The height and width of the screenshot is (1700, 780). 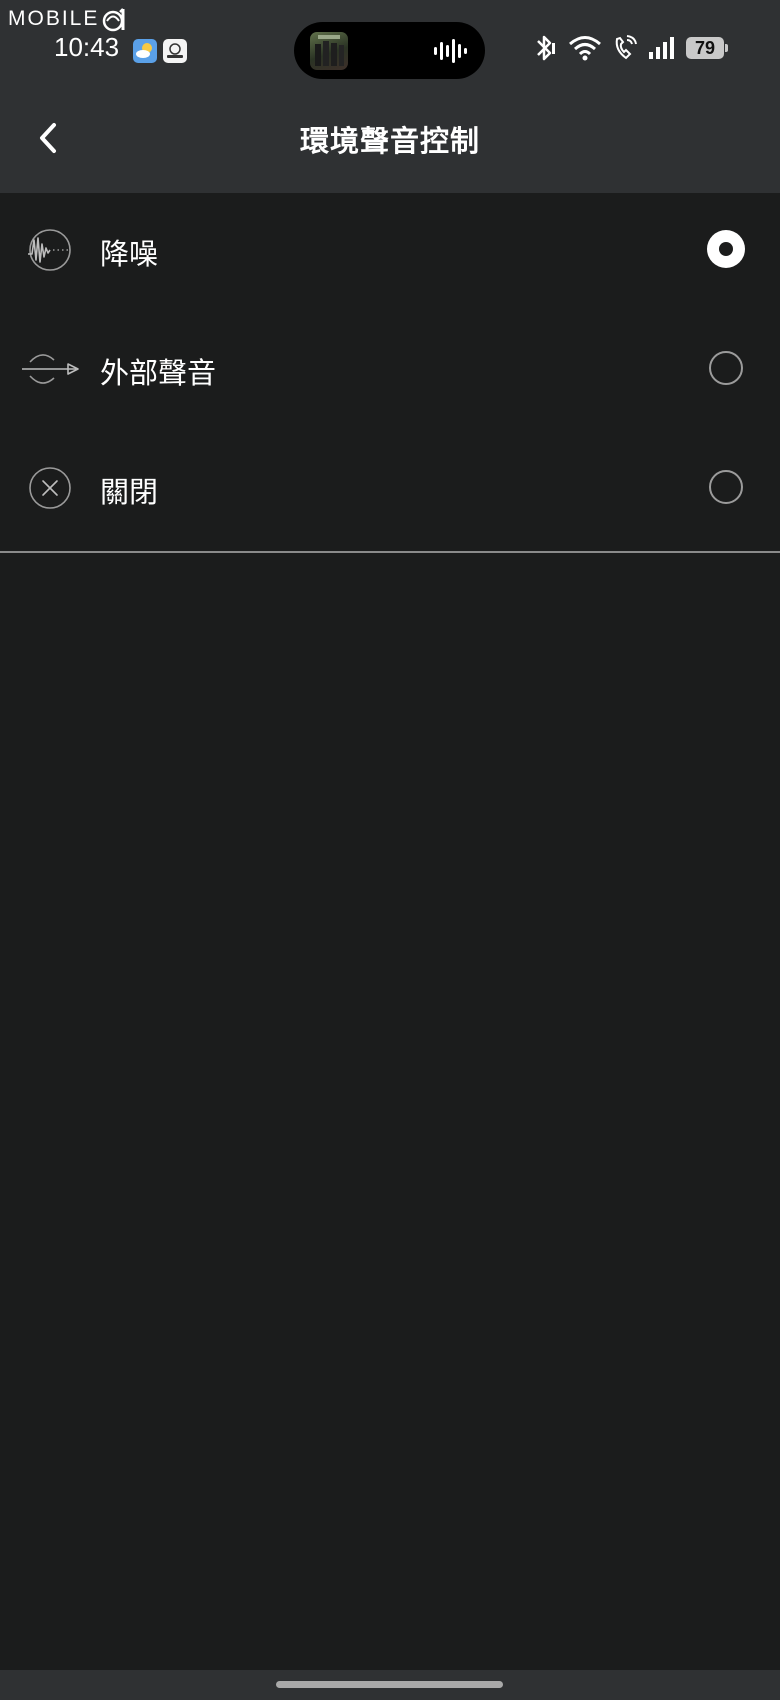 What do you see at coordinates (661, 48) in the screenshot?
I see `cellular-signal-icon` at bounding box center [661, 48].